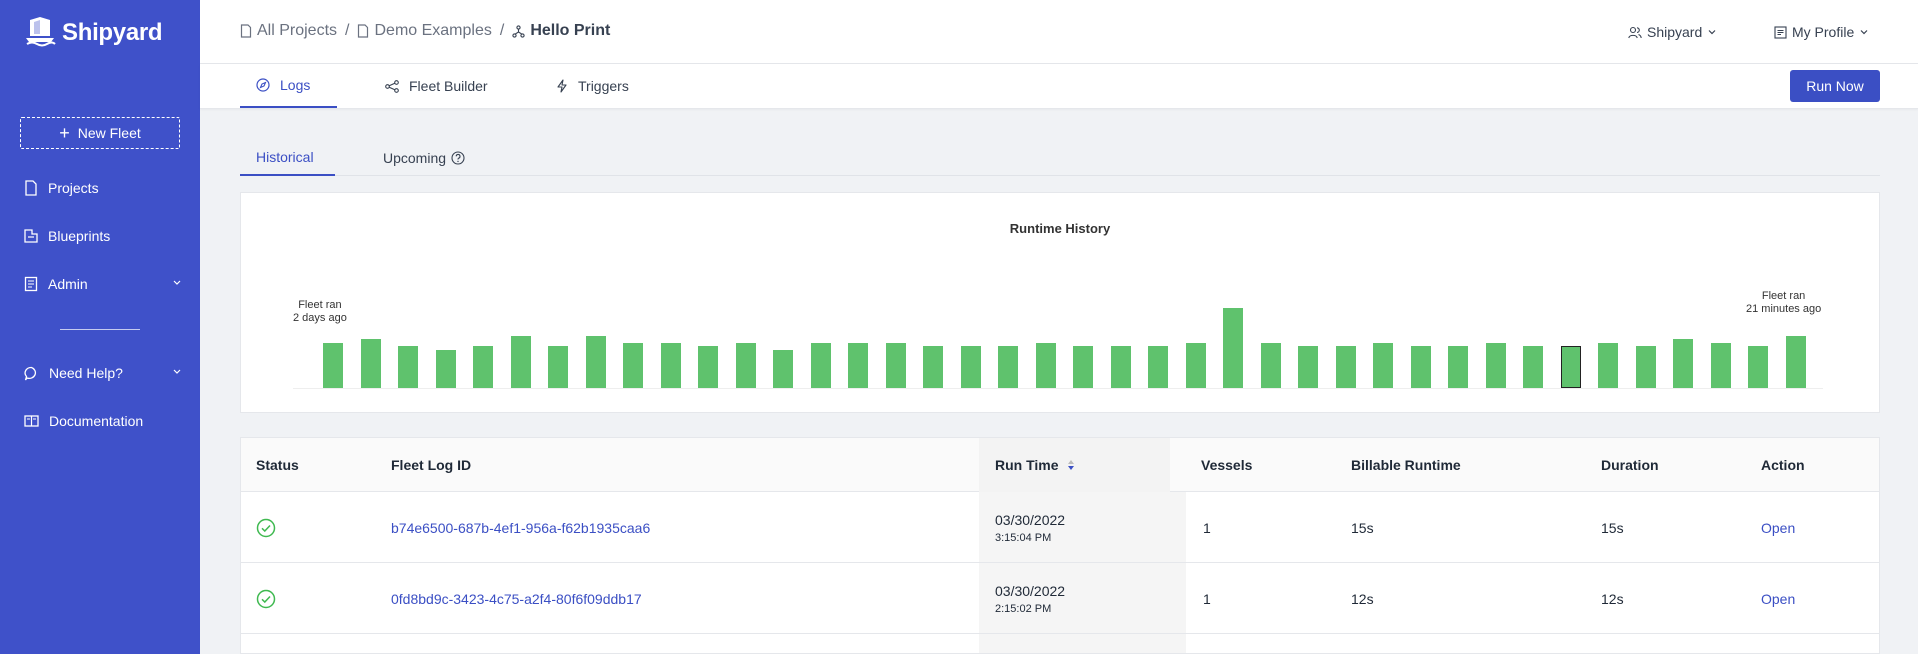 This screenshot has height=654, width=1918. I want to click on chart-annotation-latest: Fleet ran 21 minutes ago, so click(1783, 303).